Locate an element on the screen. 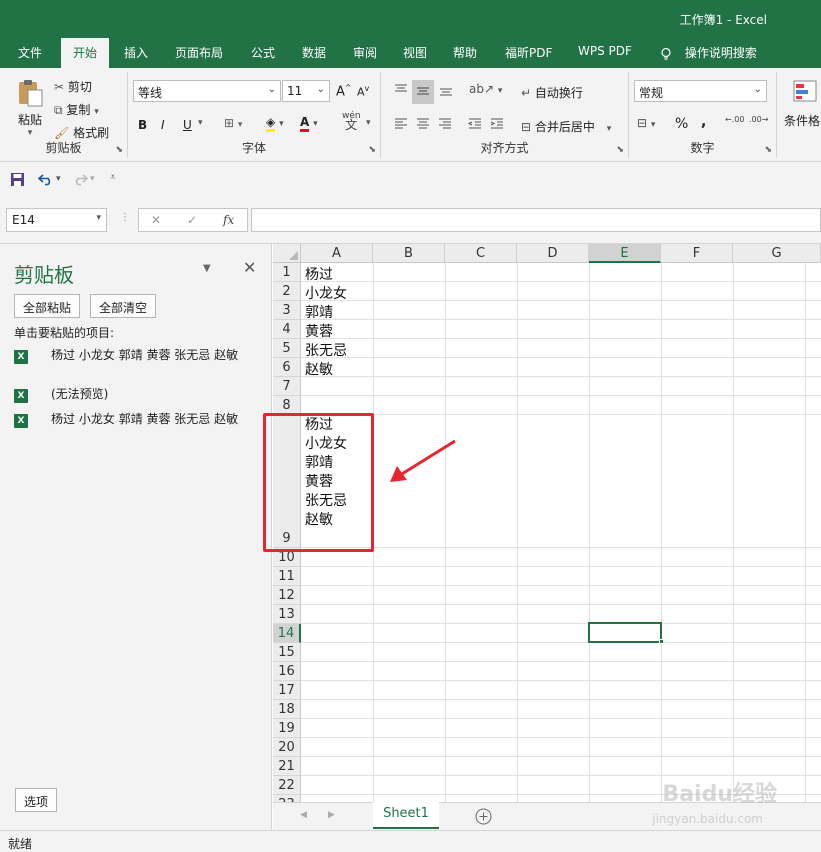  font-launcher-icon: ⬊ is located at coordinates (372, 150).